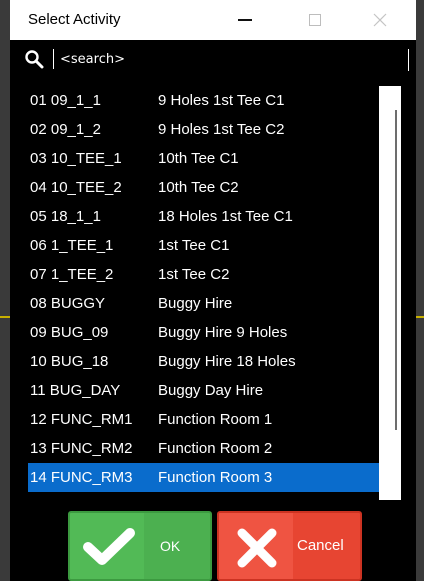 Image resolution: width=424 pixels, height=581 pixels. I want to click on activity-row: 11 BUG_DAY Buggy Day Hire, so click(204, 390).